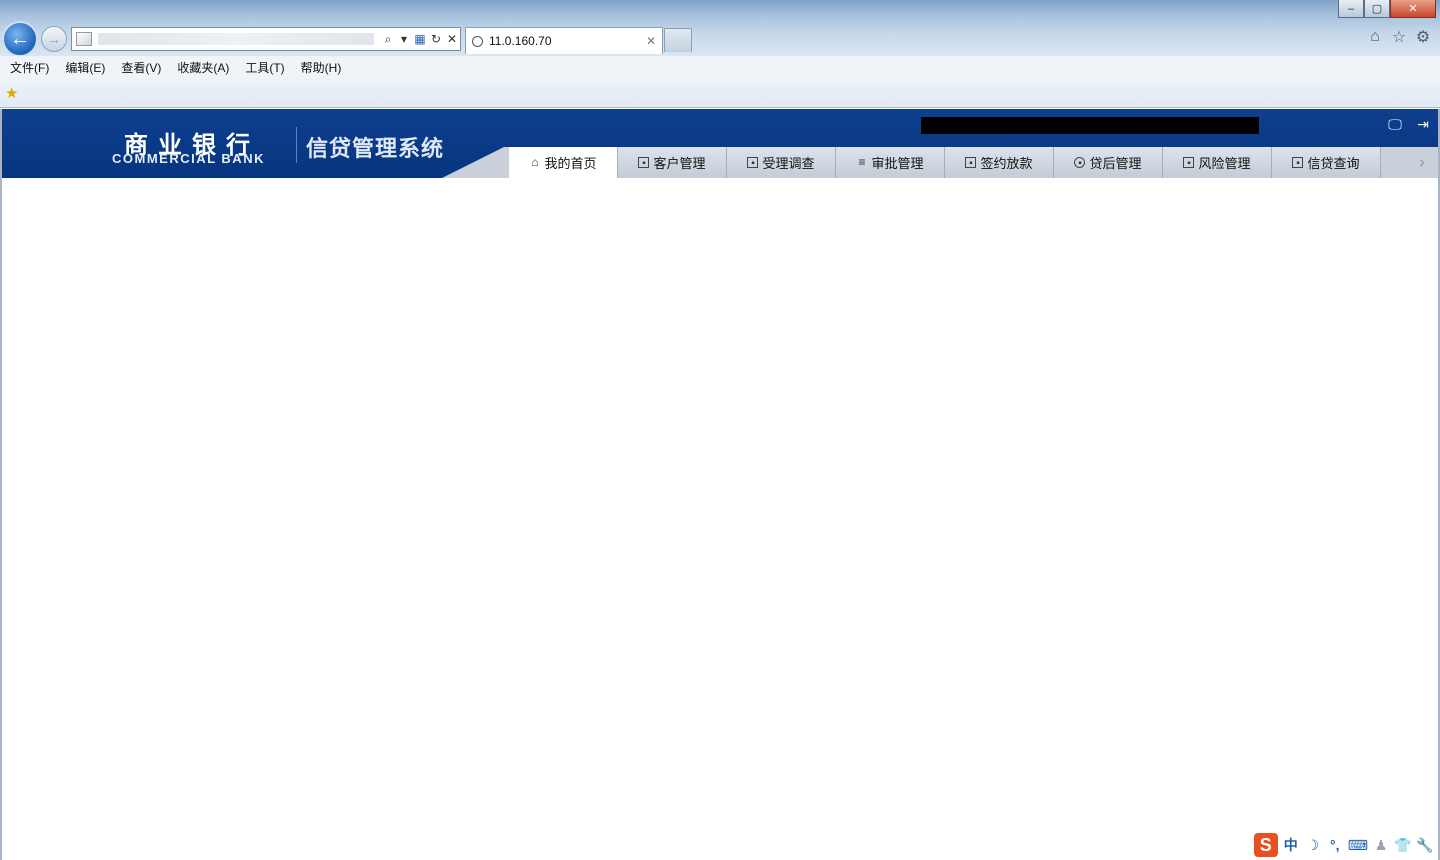 The image size is (1440, 860). What do you see at coordinates (570, 163) in the screenshot?
I see `tab-label: 我的首页` at bounding box center [570, 163].